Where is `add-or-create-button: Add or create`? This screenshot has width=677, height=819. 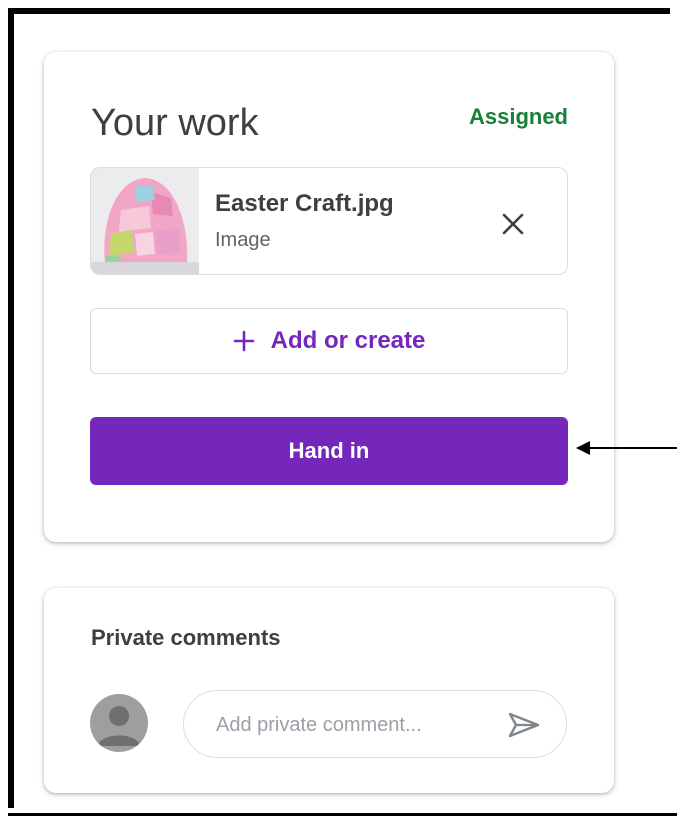
add-or-create-button: Add or create is located at coordinates (329, 341).